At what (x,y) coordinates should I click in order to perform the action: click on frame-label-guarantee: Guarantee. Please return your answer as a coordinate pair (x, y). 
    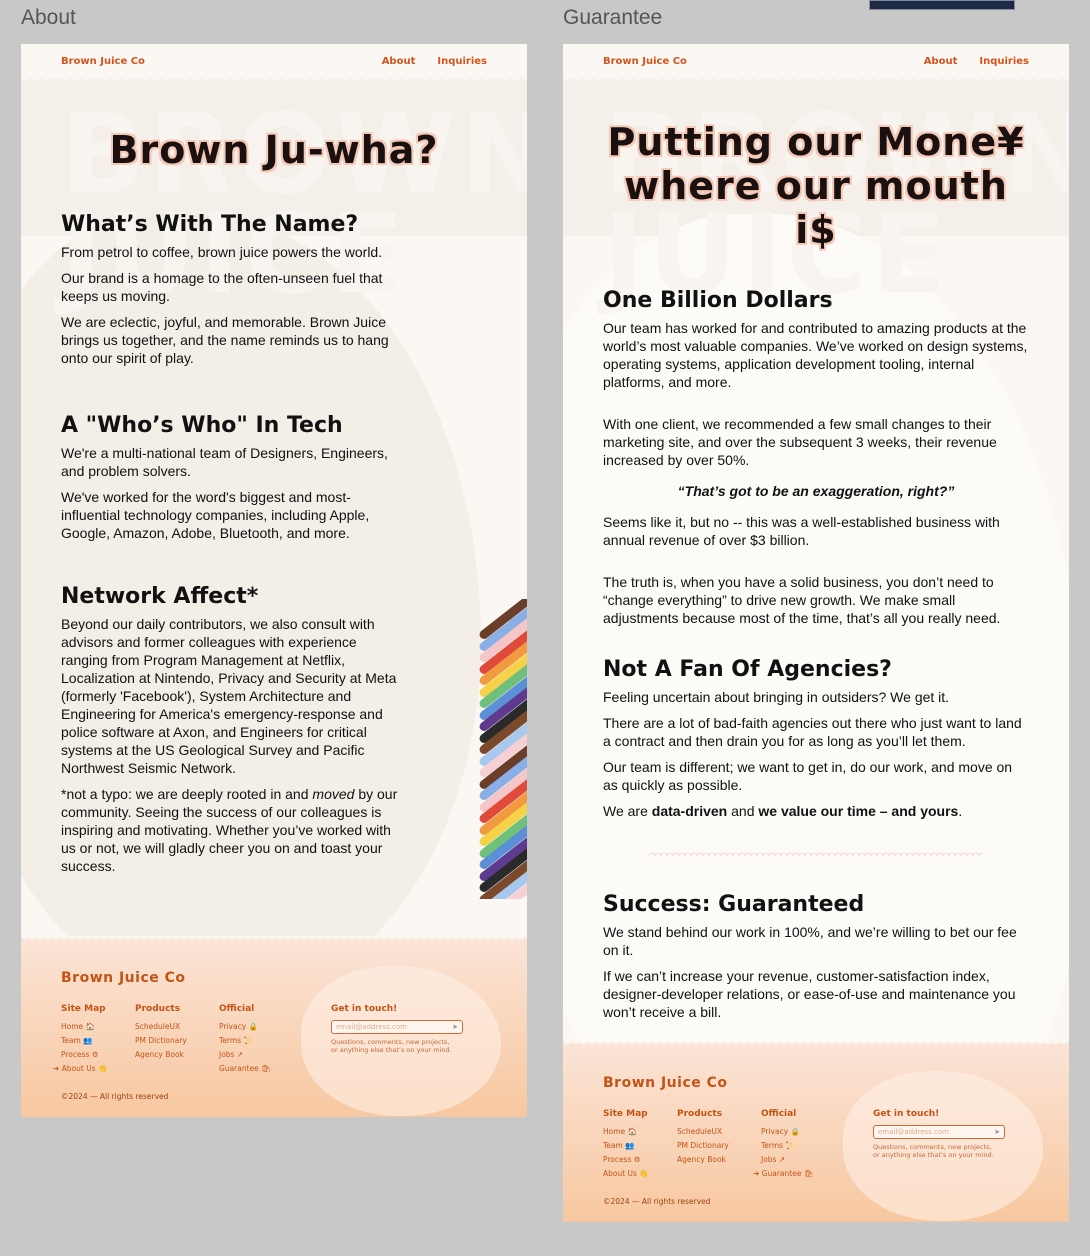
    Looking at the image, I should click on (613, 17).